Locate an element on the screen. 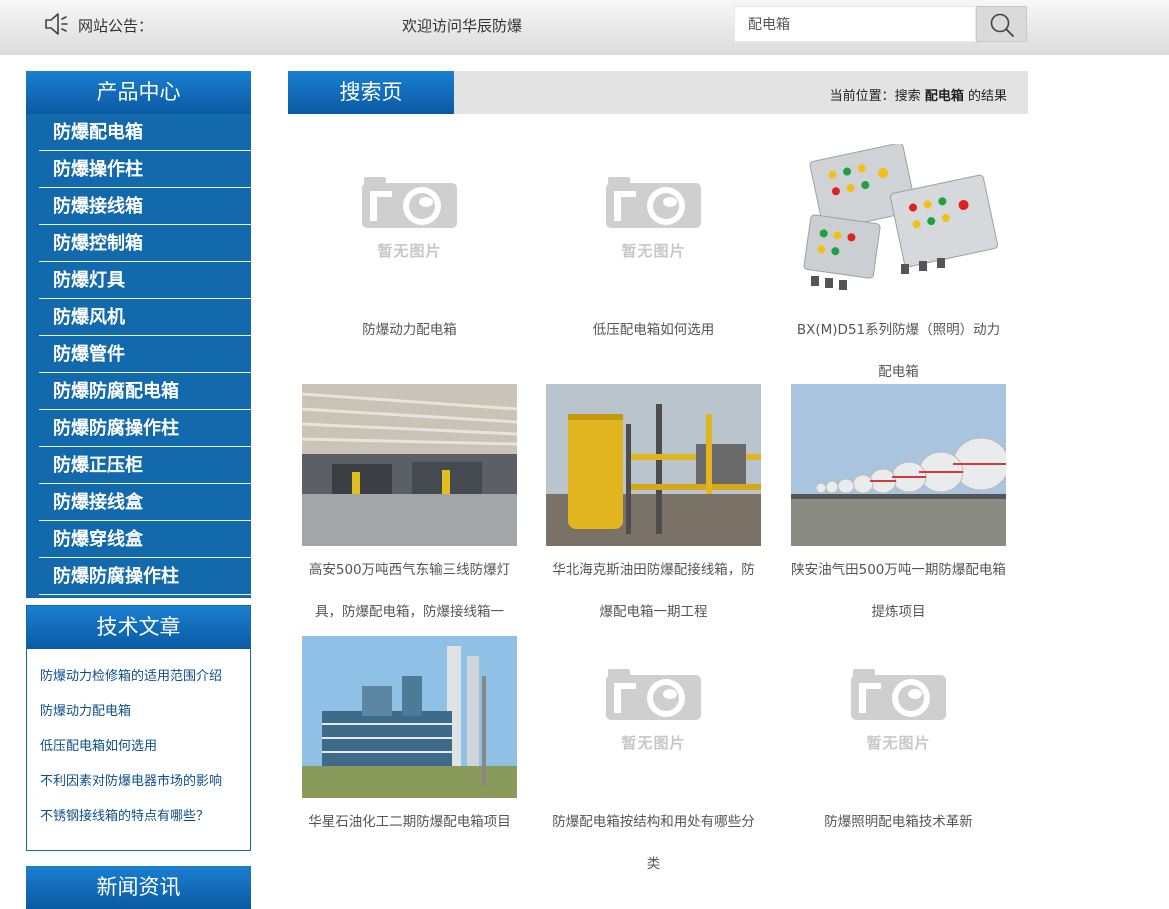  news-heading: 新闻资讯 is located at coordinates (138, 887).